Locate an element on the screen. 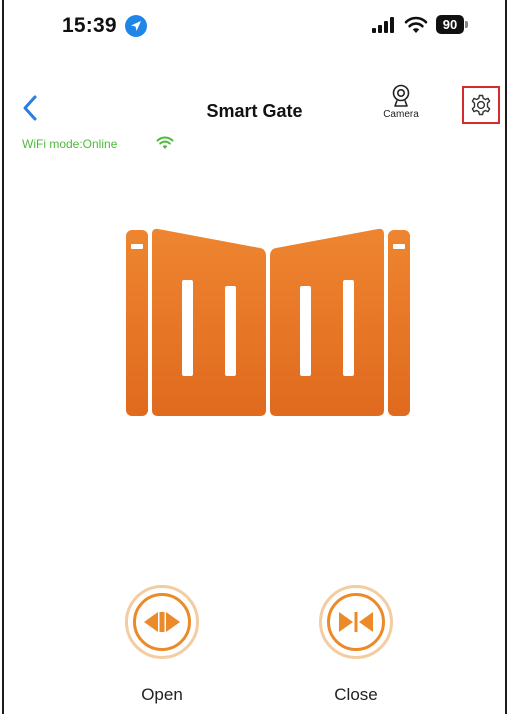 Image resolution: width=509 pixels, height=714 pixels. camera-button: Camera is located at coordinates (401, 106).